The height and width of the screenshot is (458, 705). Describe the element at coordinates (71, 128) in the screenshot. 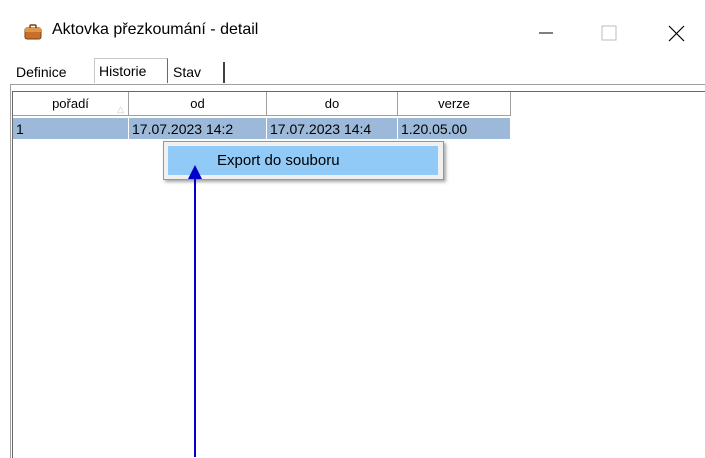

I see `cell-poradi: 1` at that location.